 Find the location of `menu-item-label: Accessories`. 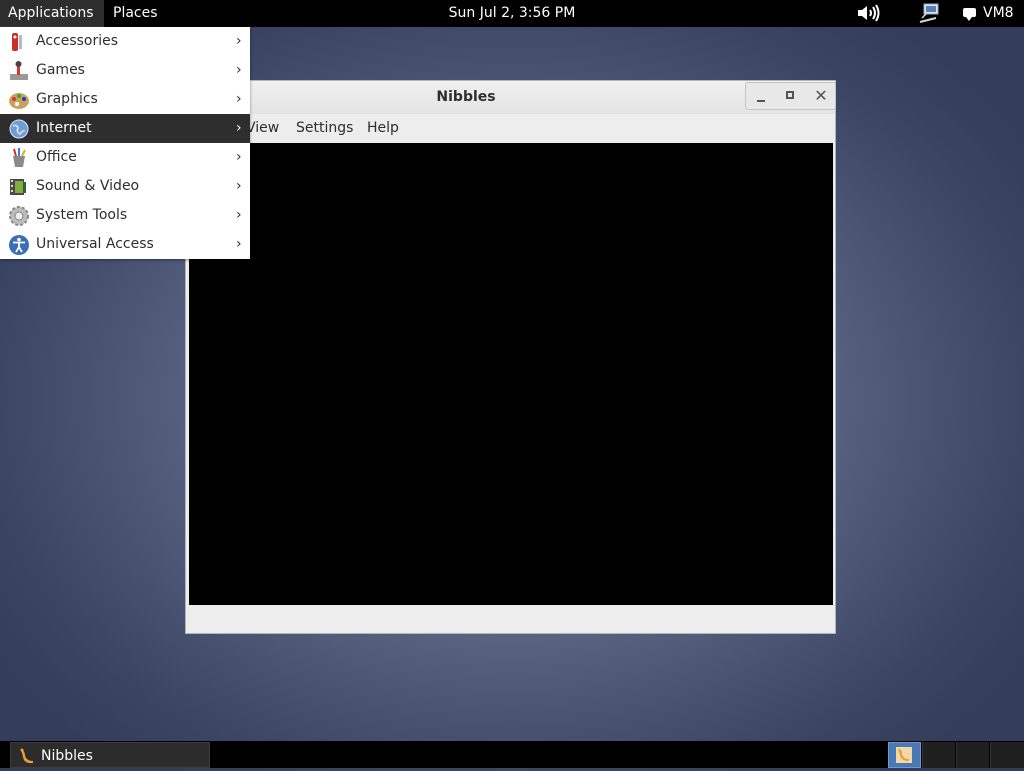

menu-item-label: Accessories is located at coordinates (77, 41).